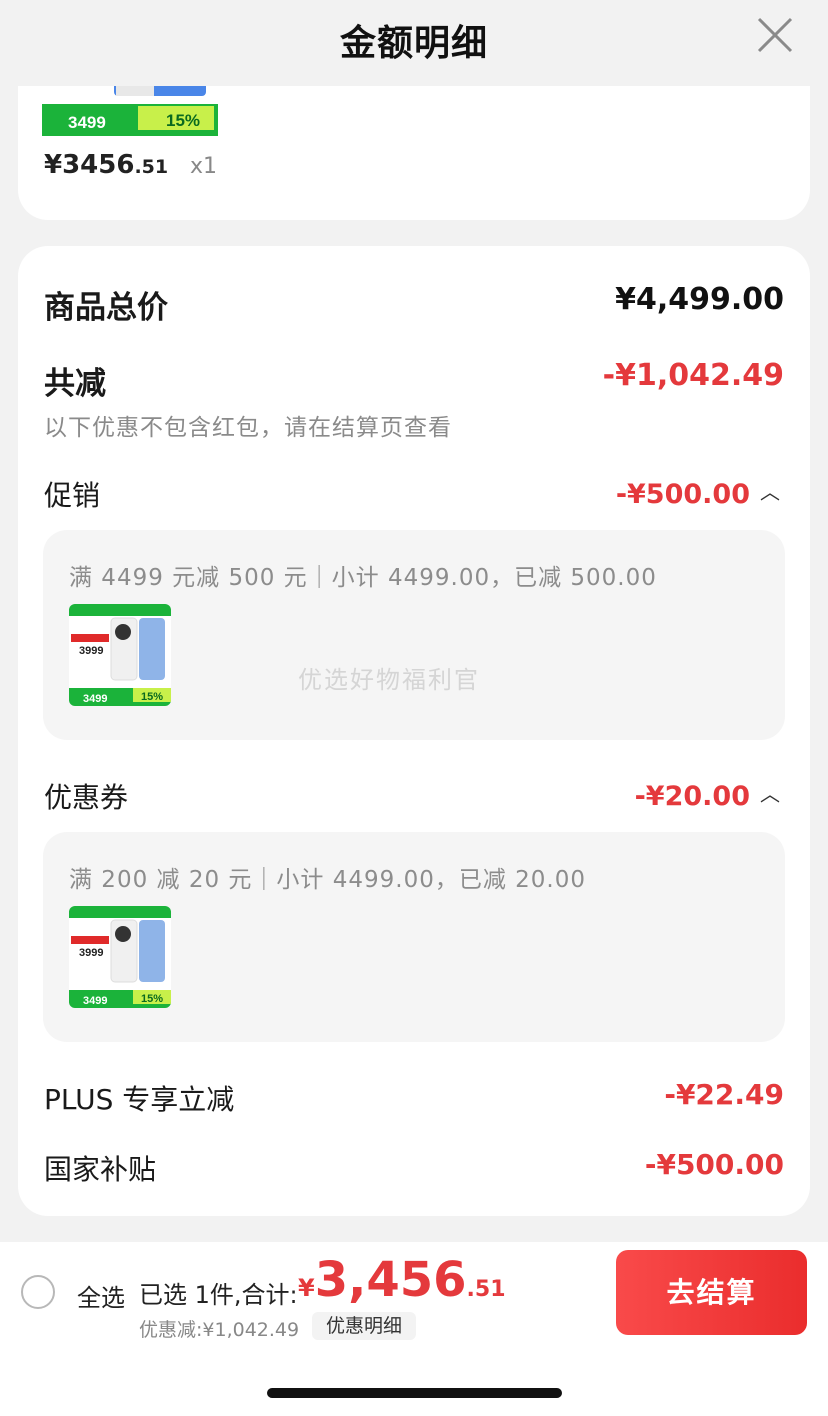 The height and width of the screenshot is (1416, 828). I want to click on promotion-value: -¥500.00, so click(682, 494).